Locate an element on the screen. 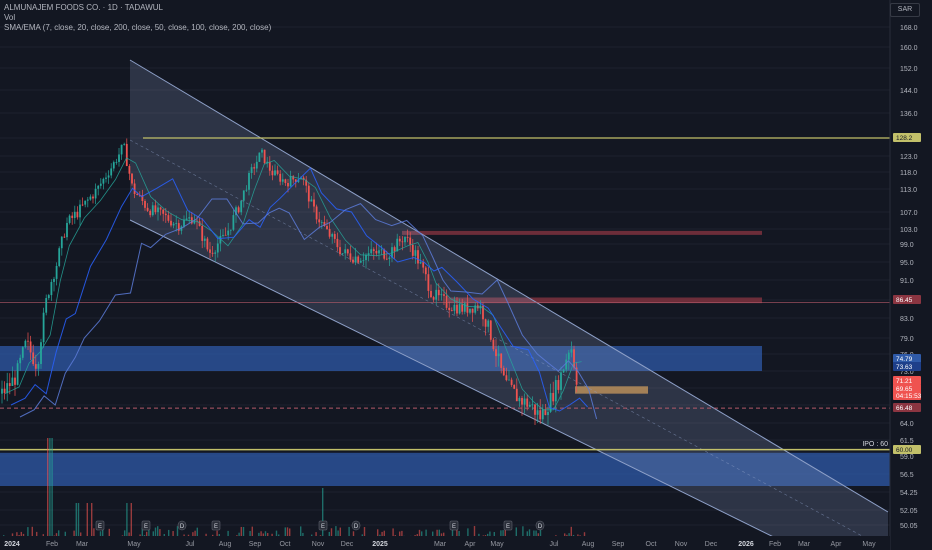  y-tick-label: 59.0 is located at coordinates (907, 457).